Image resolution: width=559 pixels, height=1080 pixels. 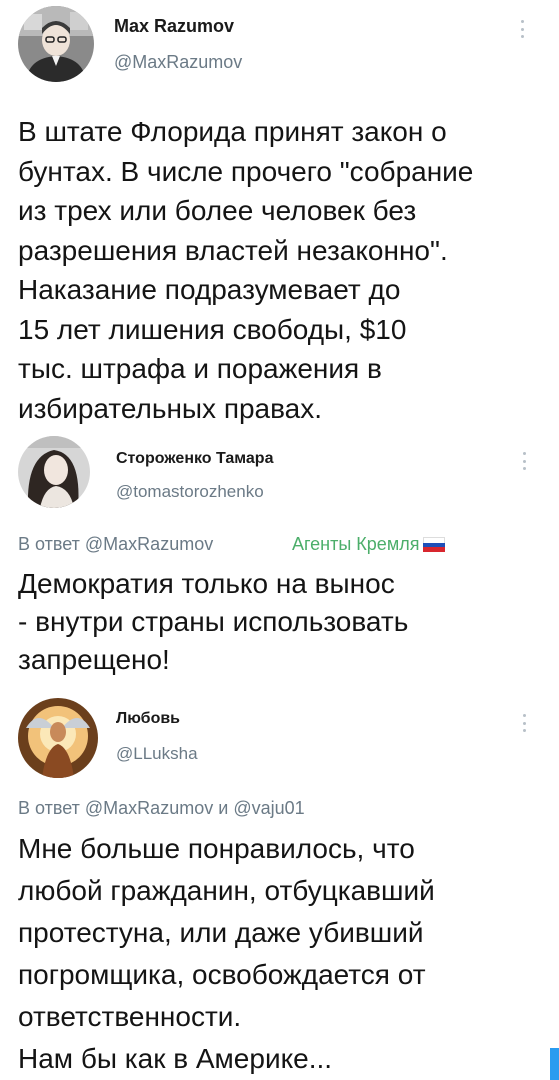 What do you see at coordinates (209, 289) in the screenshot?
I see `tweet-text-line: Наказание подразумевает до` at bounding box center [209, 289].